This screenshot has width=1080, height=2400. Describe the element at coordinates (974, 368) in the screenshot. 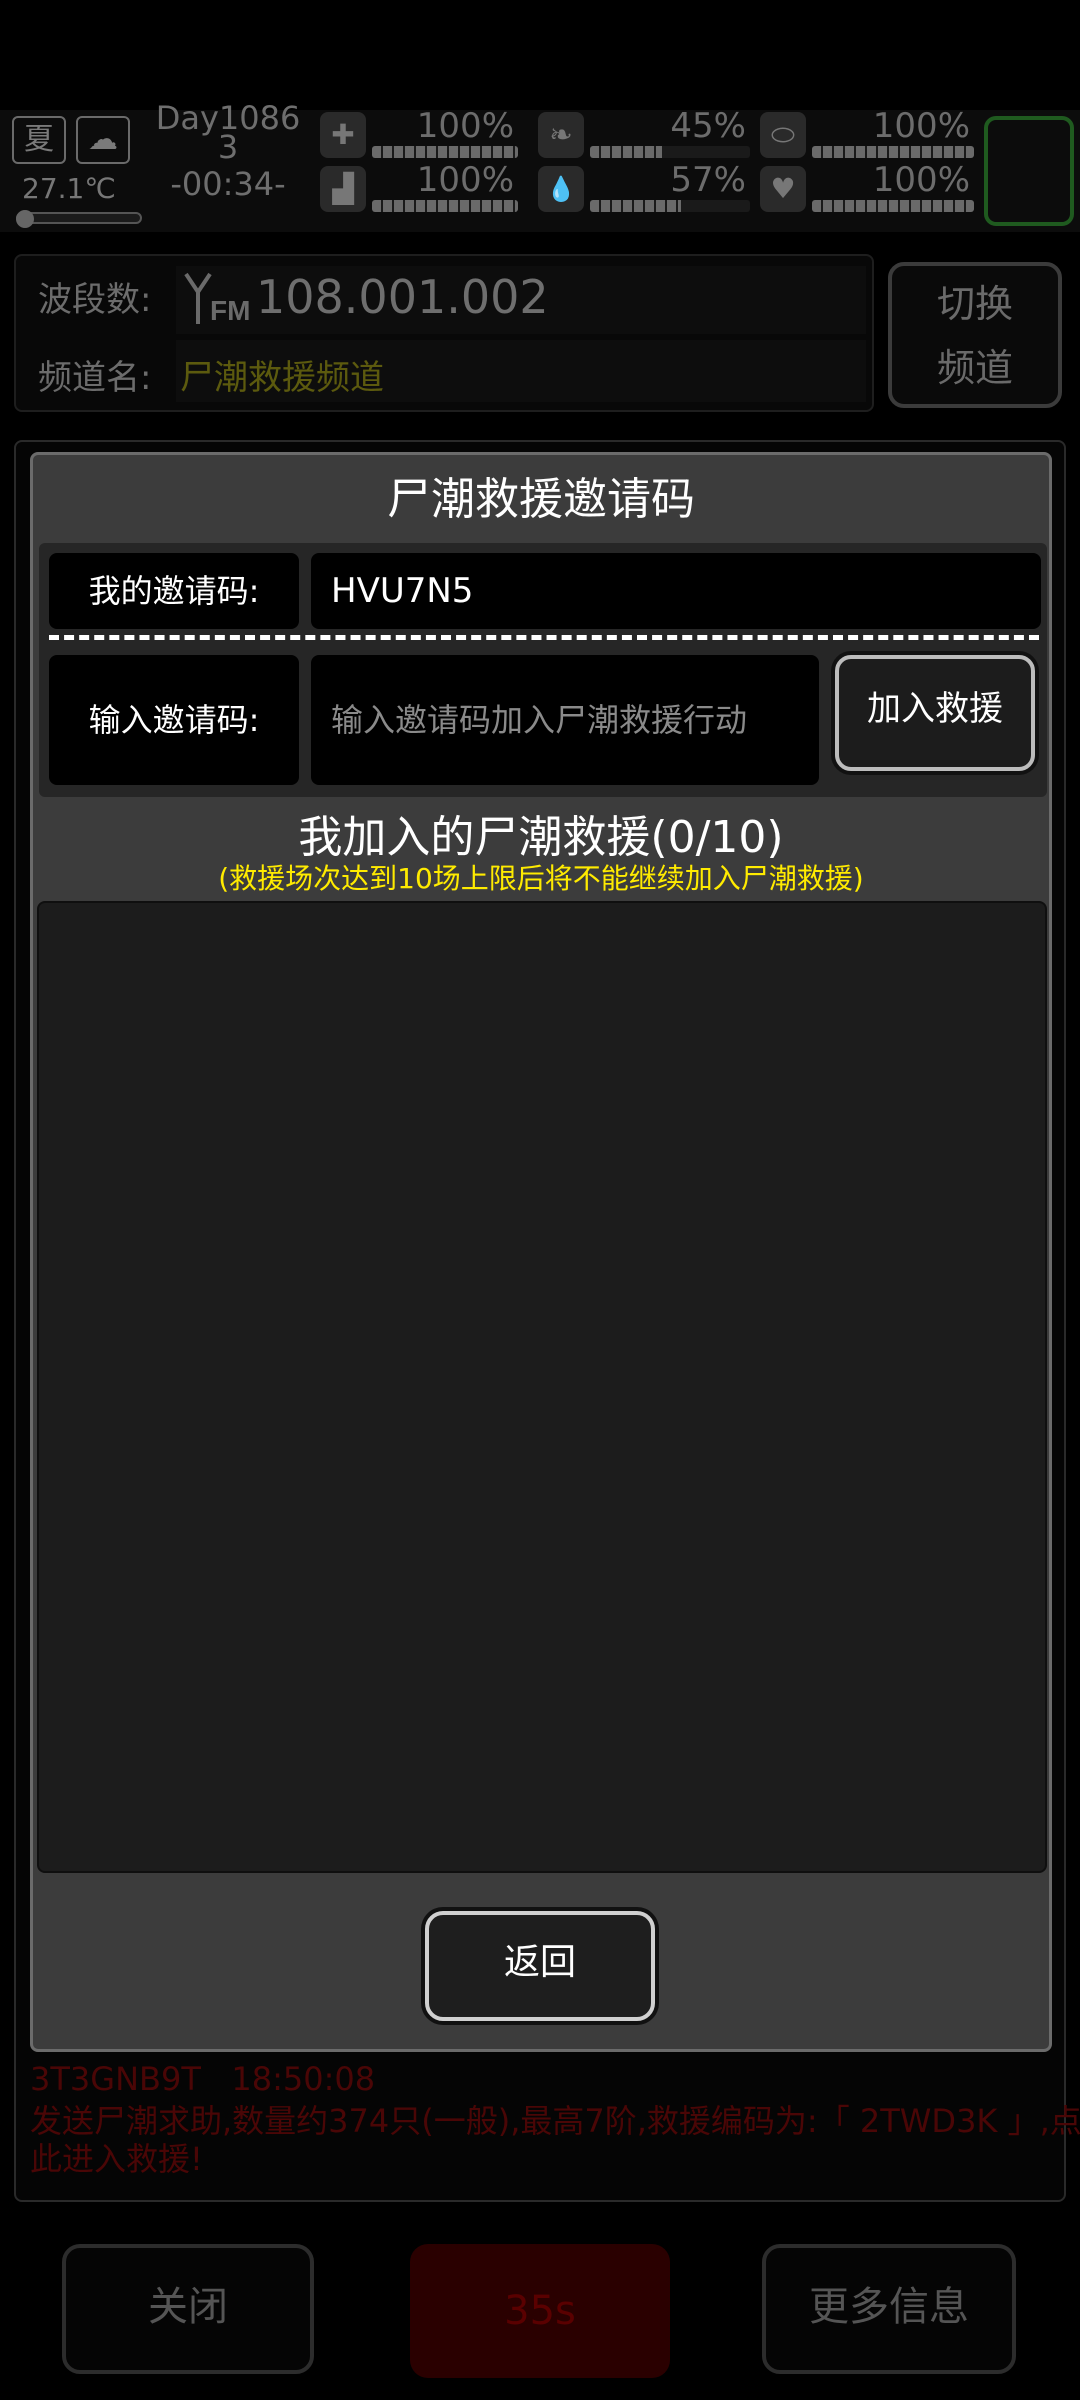

I see `switch-channel-label-2: 频道` at that location.